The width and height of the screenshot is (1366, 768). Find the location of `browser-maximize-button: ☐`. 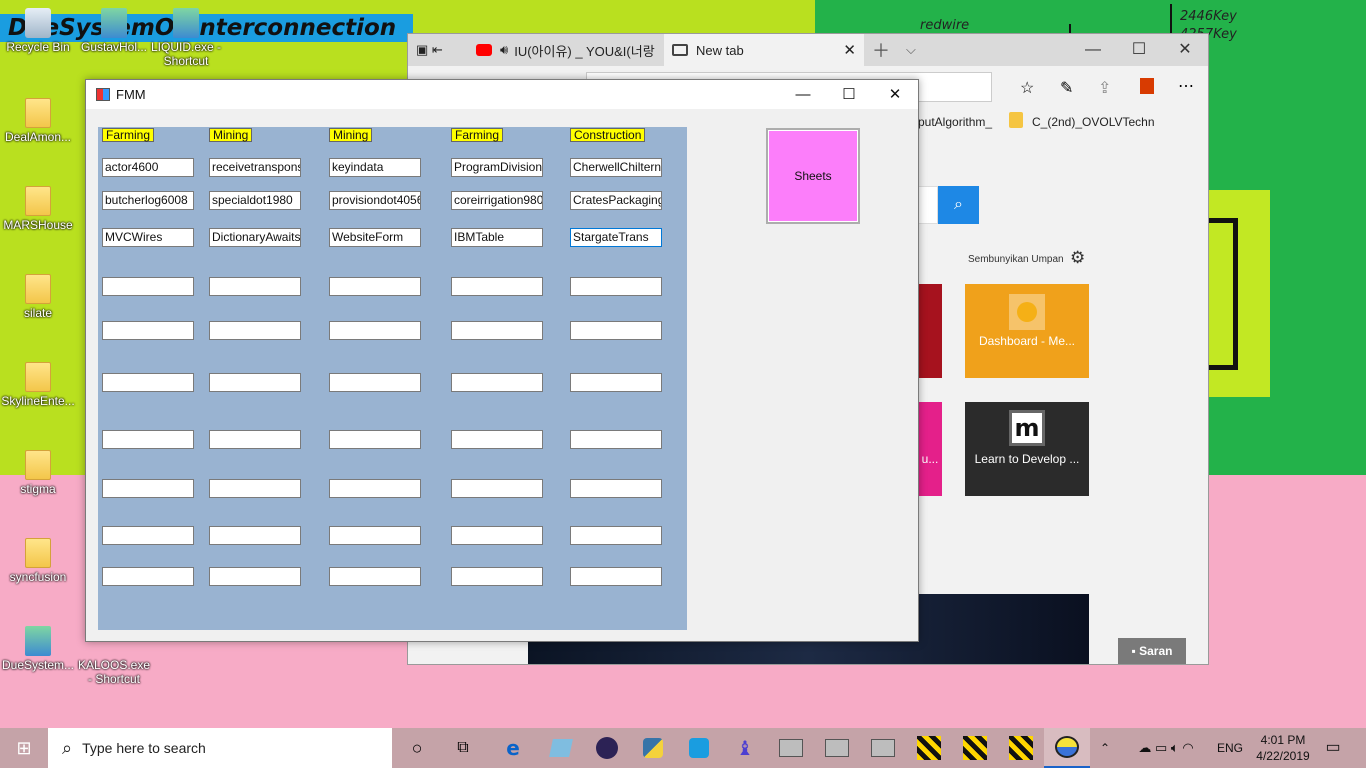

browser-maximize-button: ☐ is located at coordinates (1139, 50).